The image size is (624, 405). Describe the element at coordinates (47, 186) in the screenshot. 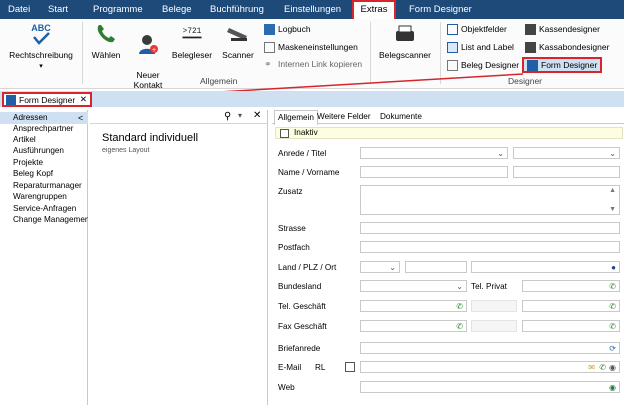

I see `nav-item-reparaturmanager: Reparaturmanager` at that location.